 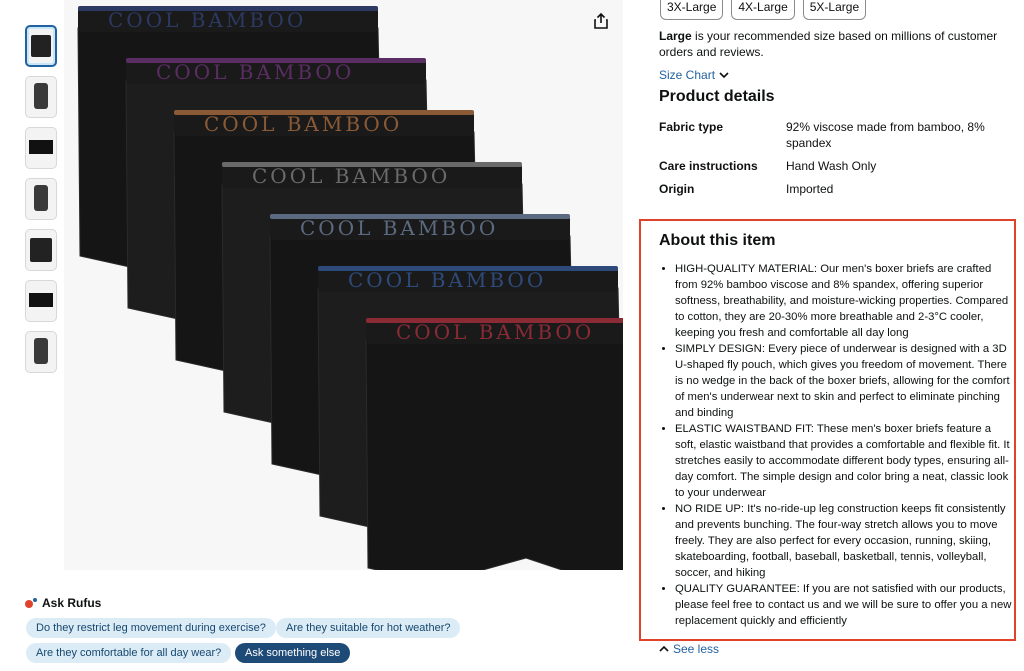 I want to click on detail-value: Hand Wash Only, so click(x=831, y=166).